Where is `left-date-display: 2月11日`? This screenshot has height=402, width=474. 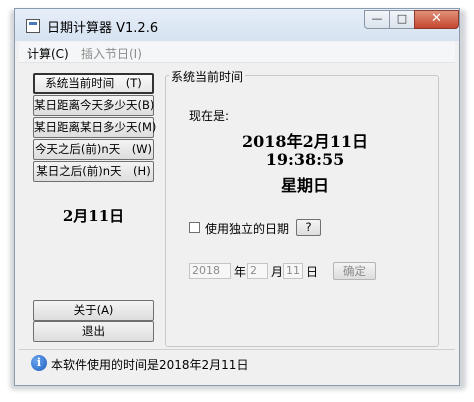 left-date-display: 2月11日 is located at coordinates (93, 216).